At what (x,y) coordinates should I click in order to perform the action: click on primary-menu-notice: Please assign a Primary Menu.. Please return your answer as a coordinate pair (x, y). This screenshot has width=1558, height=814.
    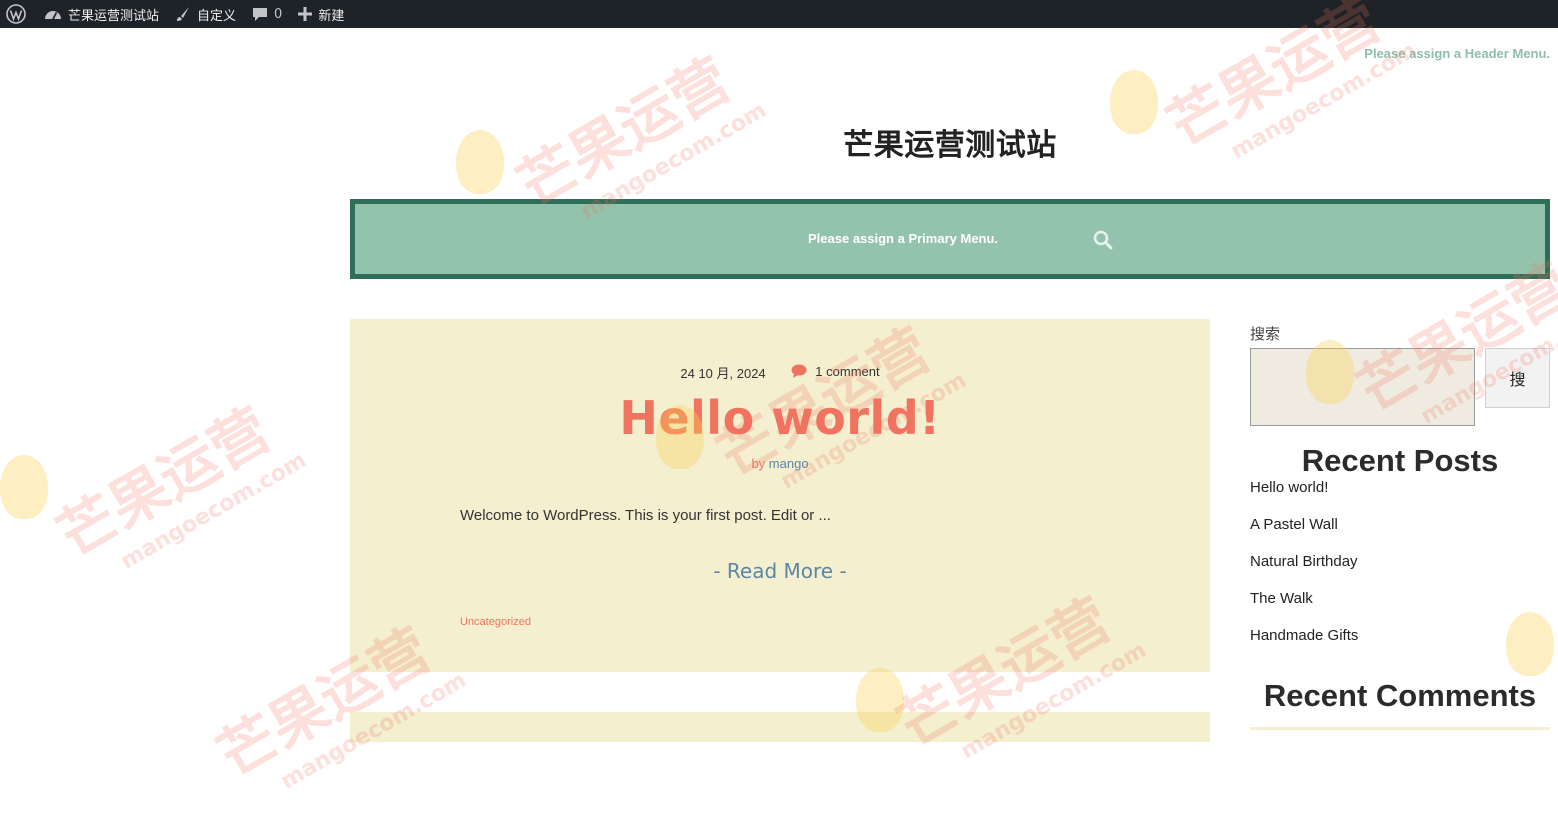
    Looking at the image, I should click on (903, 238).